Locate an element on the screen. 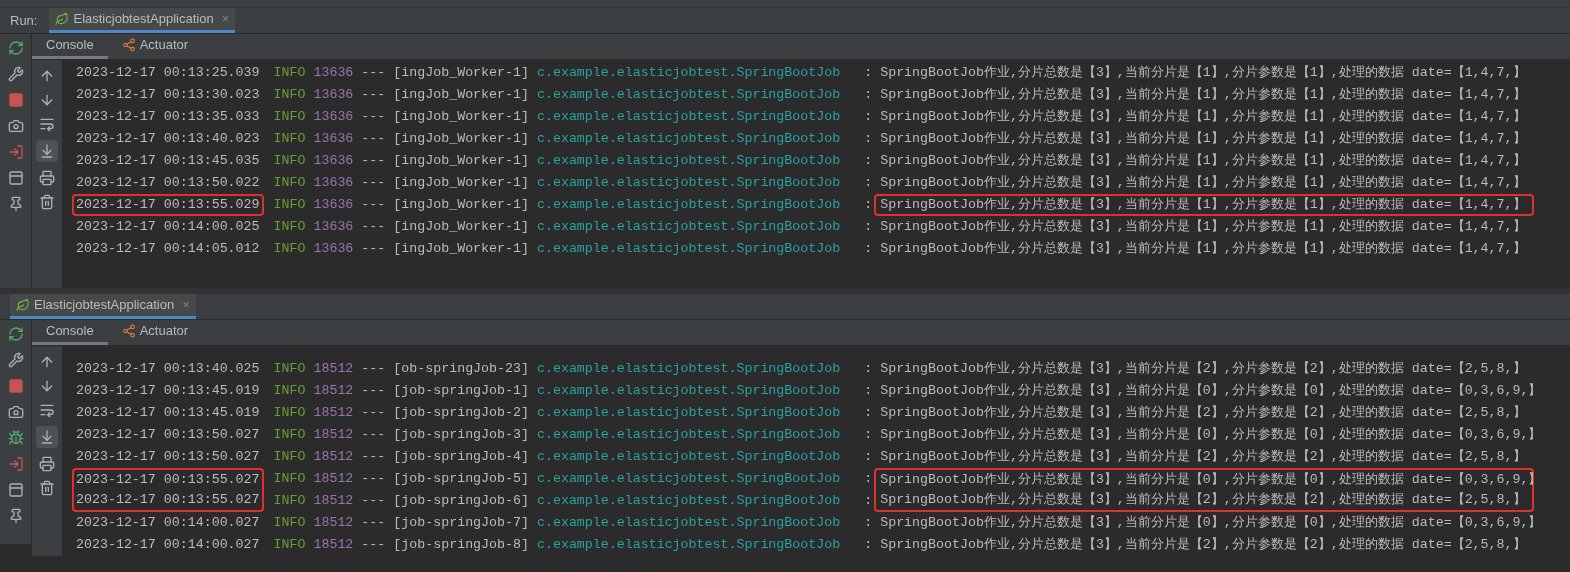  log-timestamp: 2023-12-17 00:13:35.033 is located at coordinates (168, 117).